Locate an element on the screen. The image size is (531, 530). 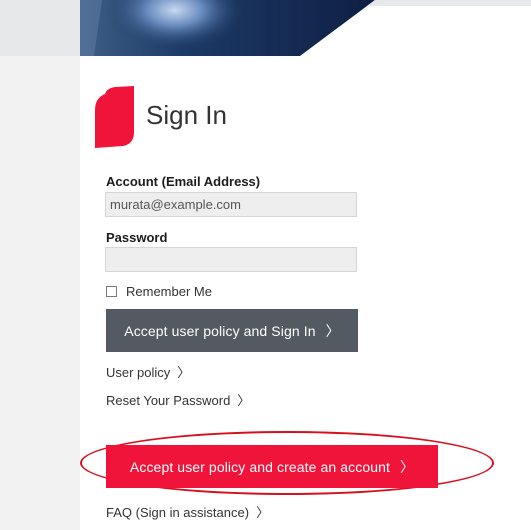
header-banner is located at coordinates (305, 28).